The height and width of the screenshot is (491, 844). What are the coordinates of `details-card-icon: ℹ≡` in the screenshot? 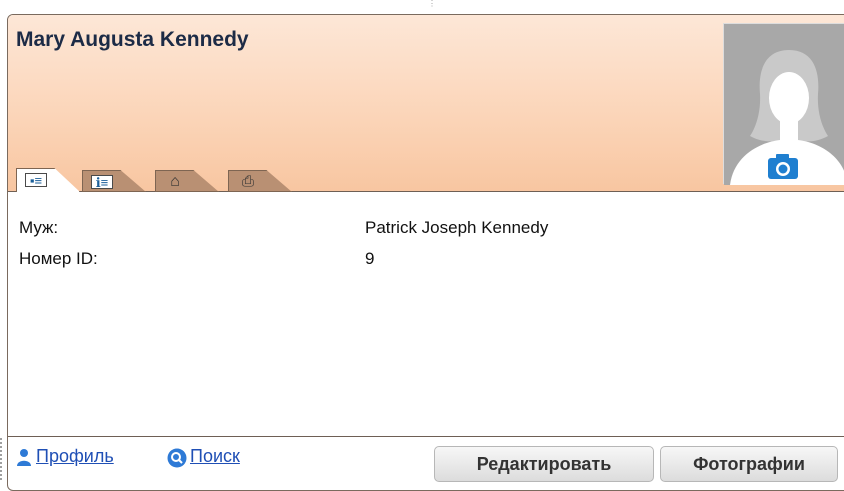 It's located at (102, 182).